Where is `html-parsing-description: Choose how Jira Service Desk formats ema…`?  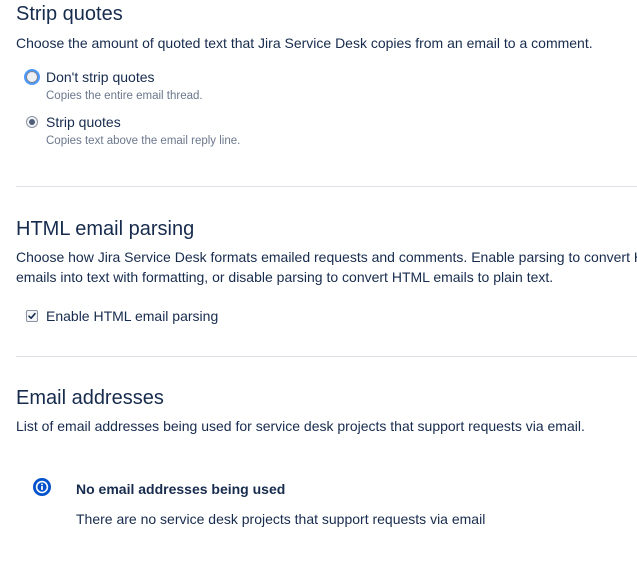 html-parsing-description: Choose how Jira Service Desk formats ema… is located at coordinates (326, 267).